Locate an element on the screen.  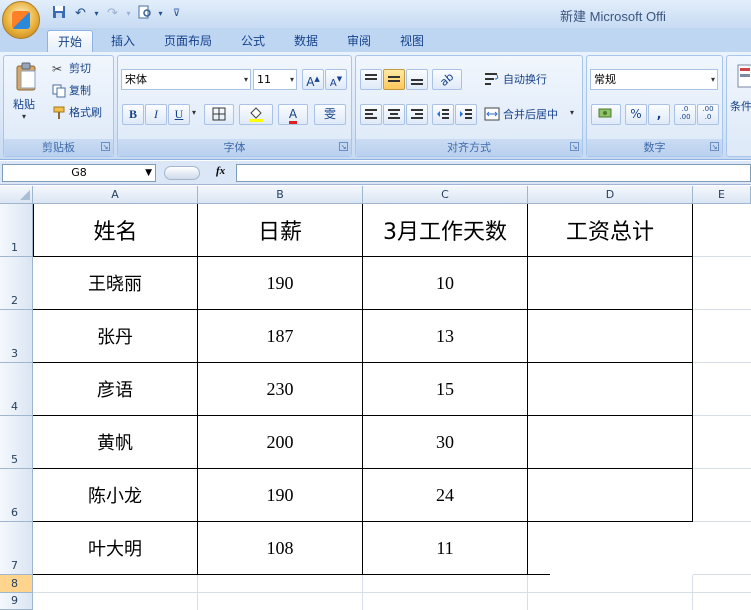
redo-icon: ↷ is located at coordinates (112, 13).